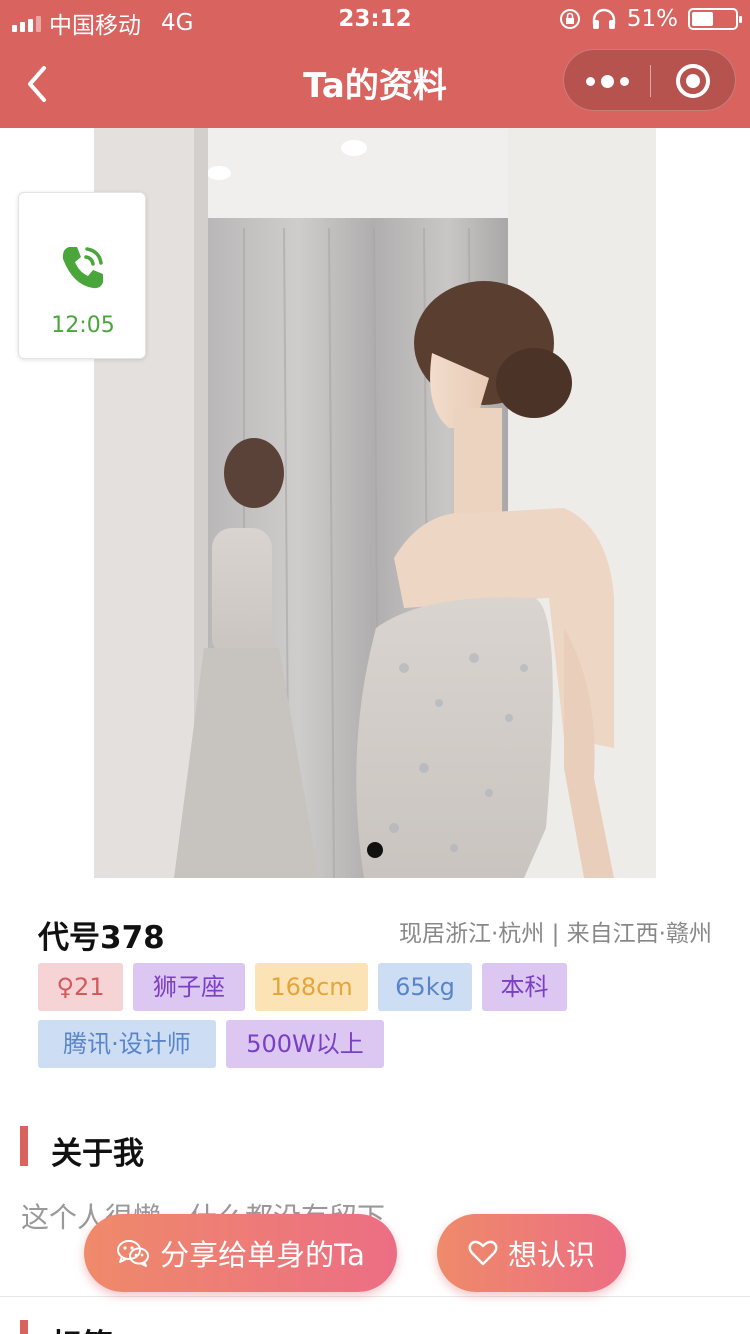  Describe the element at coordinates (101, 938) in the screenshot. I see `profile-codename: 代号378` at that location.